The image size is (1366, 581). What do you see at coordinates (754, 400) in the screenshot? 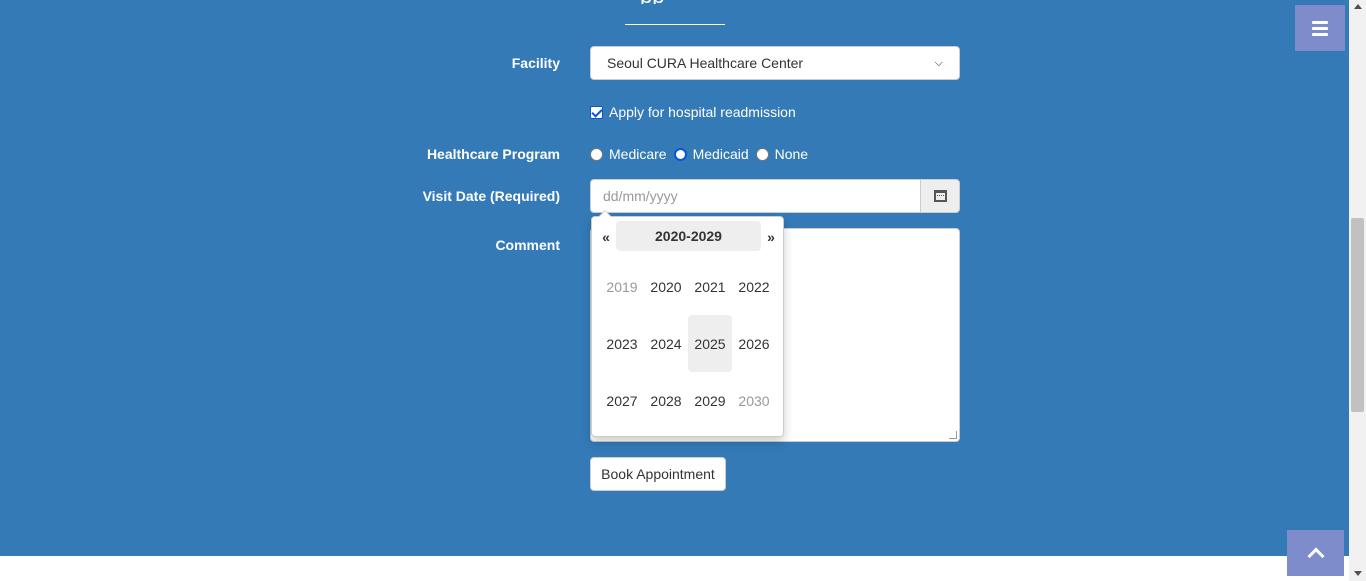
I see `datepicker-year: 2030` at bounding box center [754, 400].